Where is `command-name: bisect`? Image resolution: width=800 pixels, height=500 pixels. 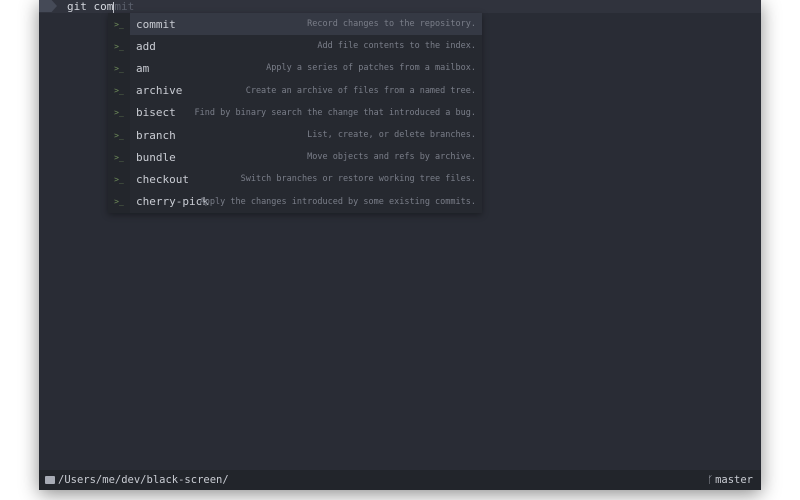
command-name: bisect is located at coordinates (156, 113).